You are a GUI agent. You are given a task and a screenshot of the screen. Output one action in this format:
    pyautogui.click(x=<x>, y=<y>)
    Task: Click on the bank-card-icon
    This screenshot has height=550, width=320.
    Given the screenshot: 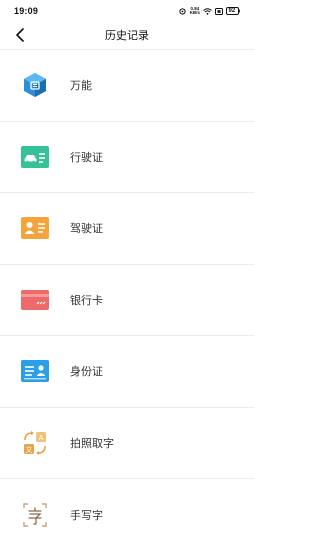 What is the action you would take?
    pyautogui.click(x=35, y=300)
    